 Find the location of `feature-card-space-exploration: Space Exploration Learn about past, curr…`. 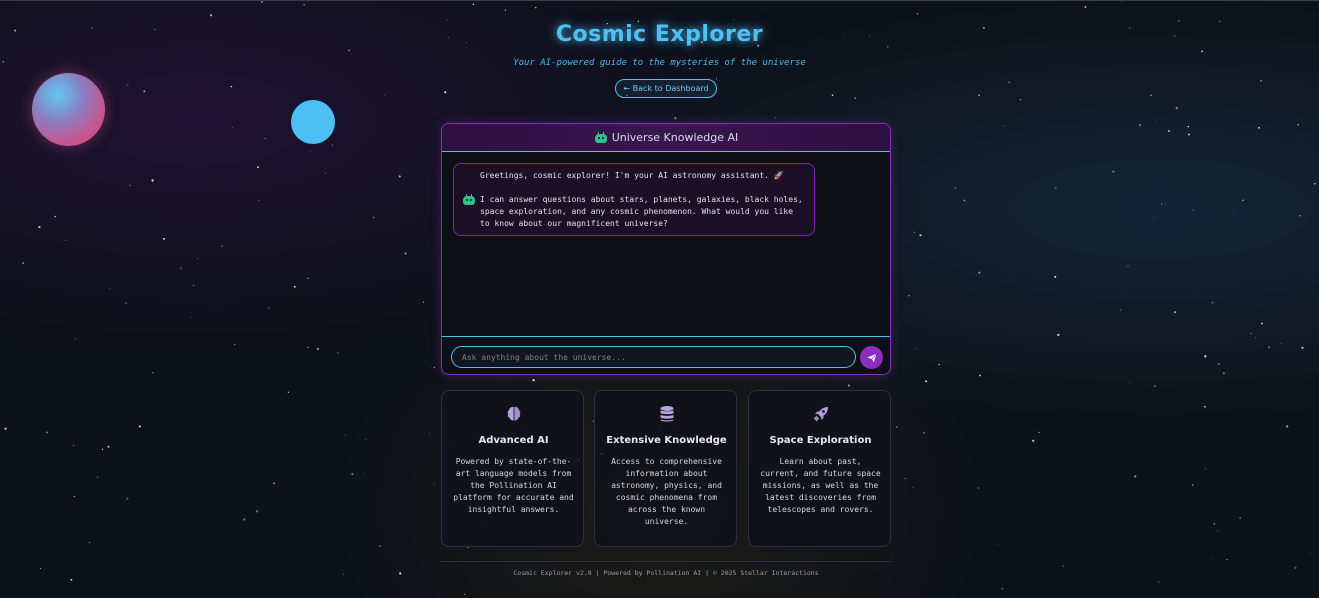

feature-card-space-exploration: Space Exploration Learn about past, curr… is located at coordinates (819, 468).